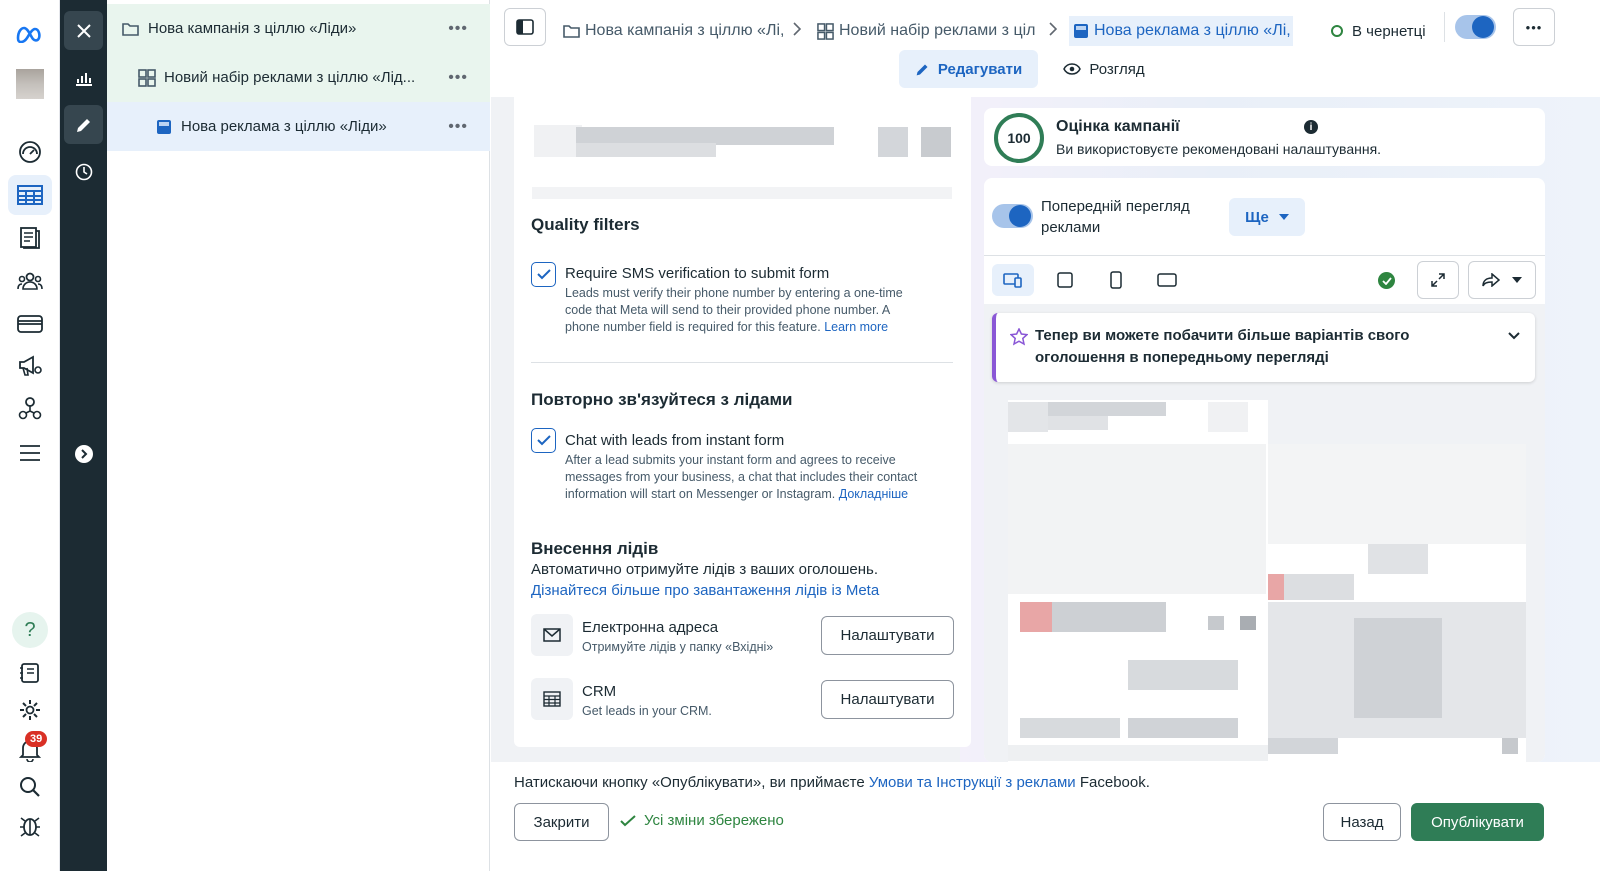 This screenshot has height=871, width=1600. I want to click on ad-preview-toggle, so click(1012, 216).